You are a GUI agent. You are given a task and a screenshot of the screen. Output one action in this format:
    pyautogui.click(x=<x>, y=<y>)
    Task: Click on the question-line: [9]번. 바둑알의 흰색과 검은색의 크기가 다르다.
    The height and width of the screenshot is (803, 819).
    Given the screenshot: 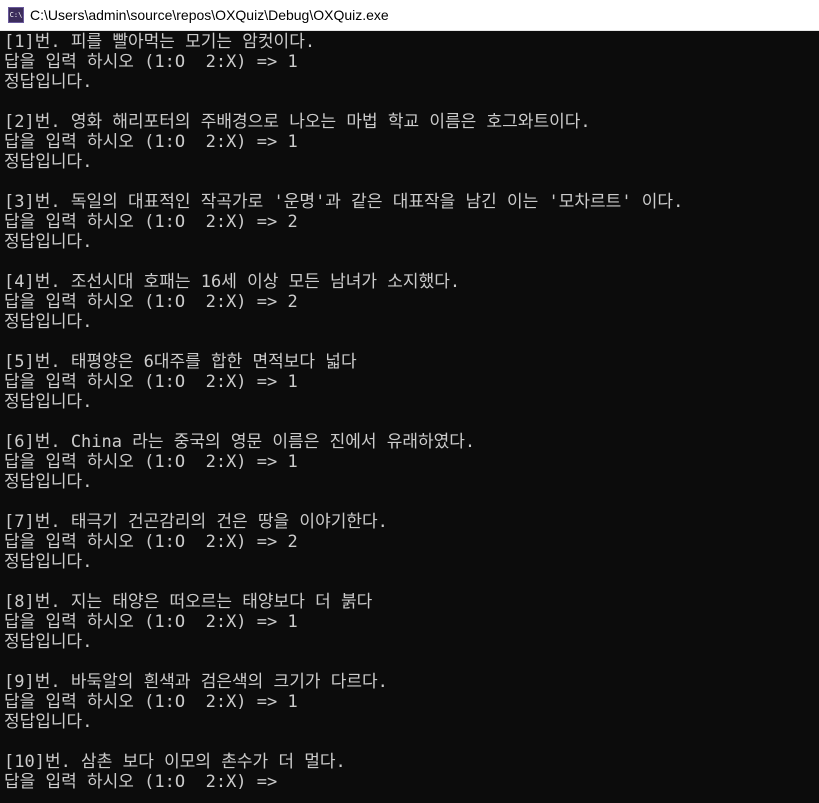 What is the action you would take?
    pyautogui.click(x=196, y=682)
    